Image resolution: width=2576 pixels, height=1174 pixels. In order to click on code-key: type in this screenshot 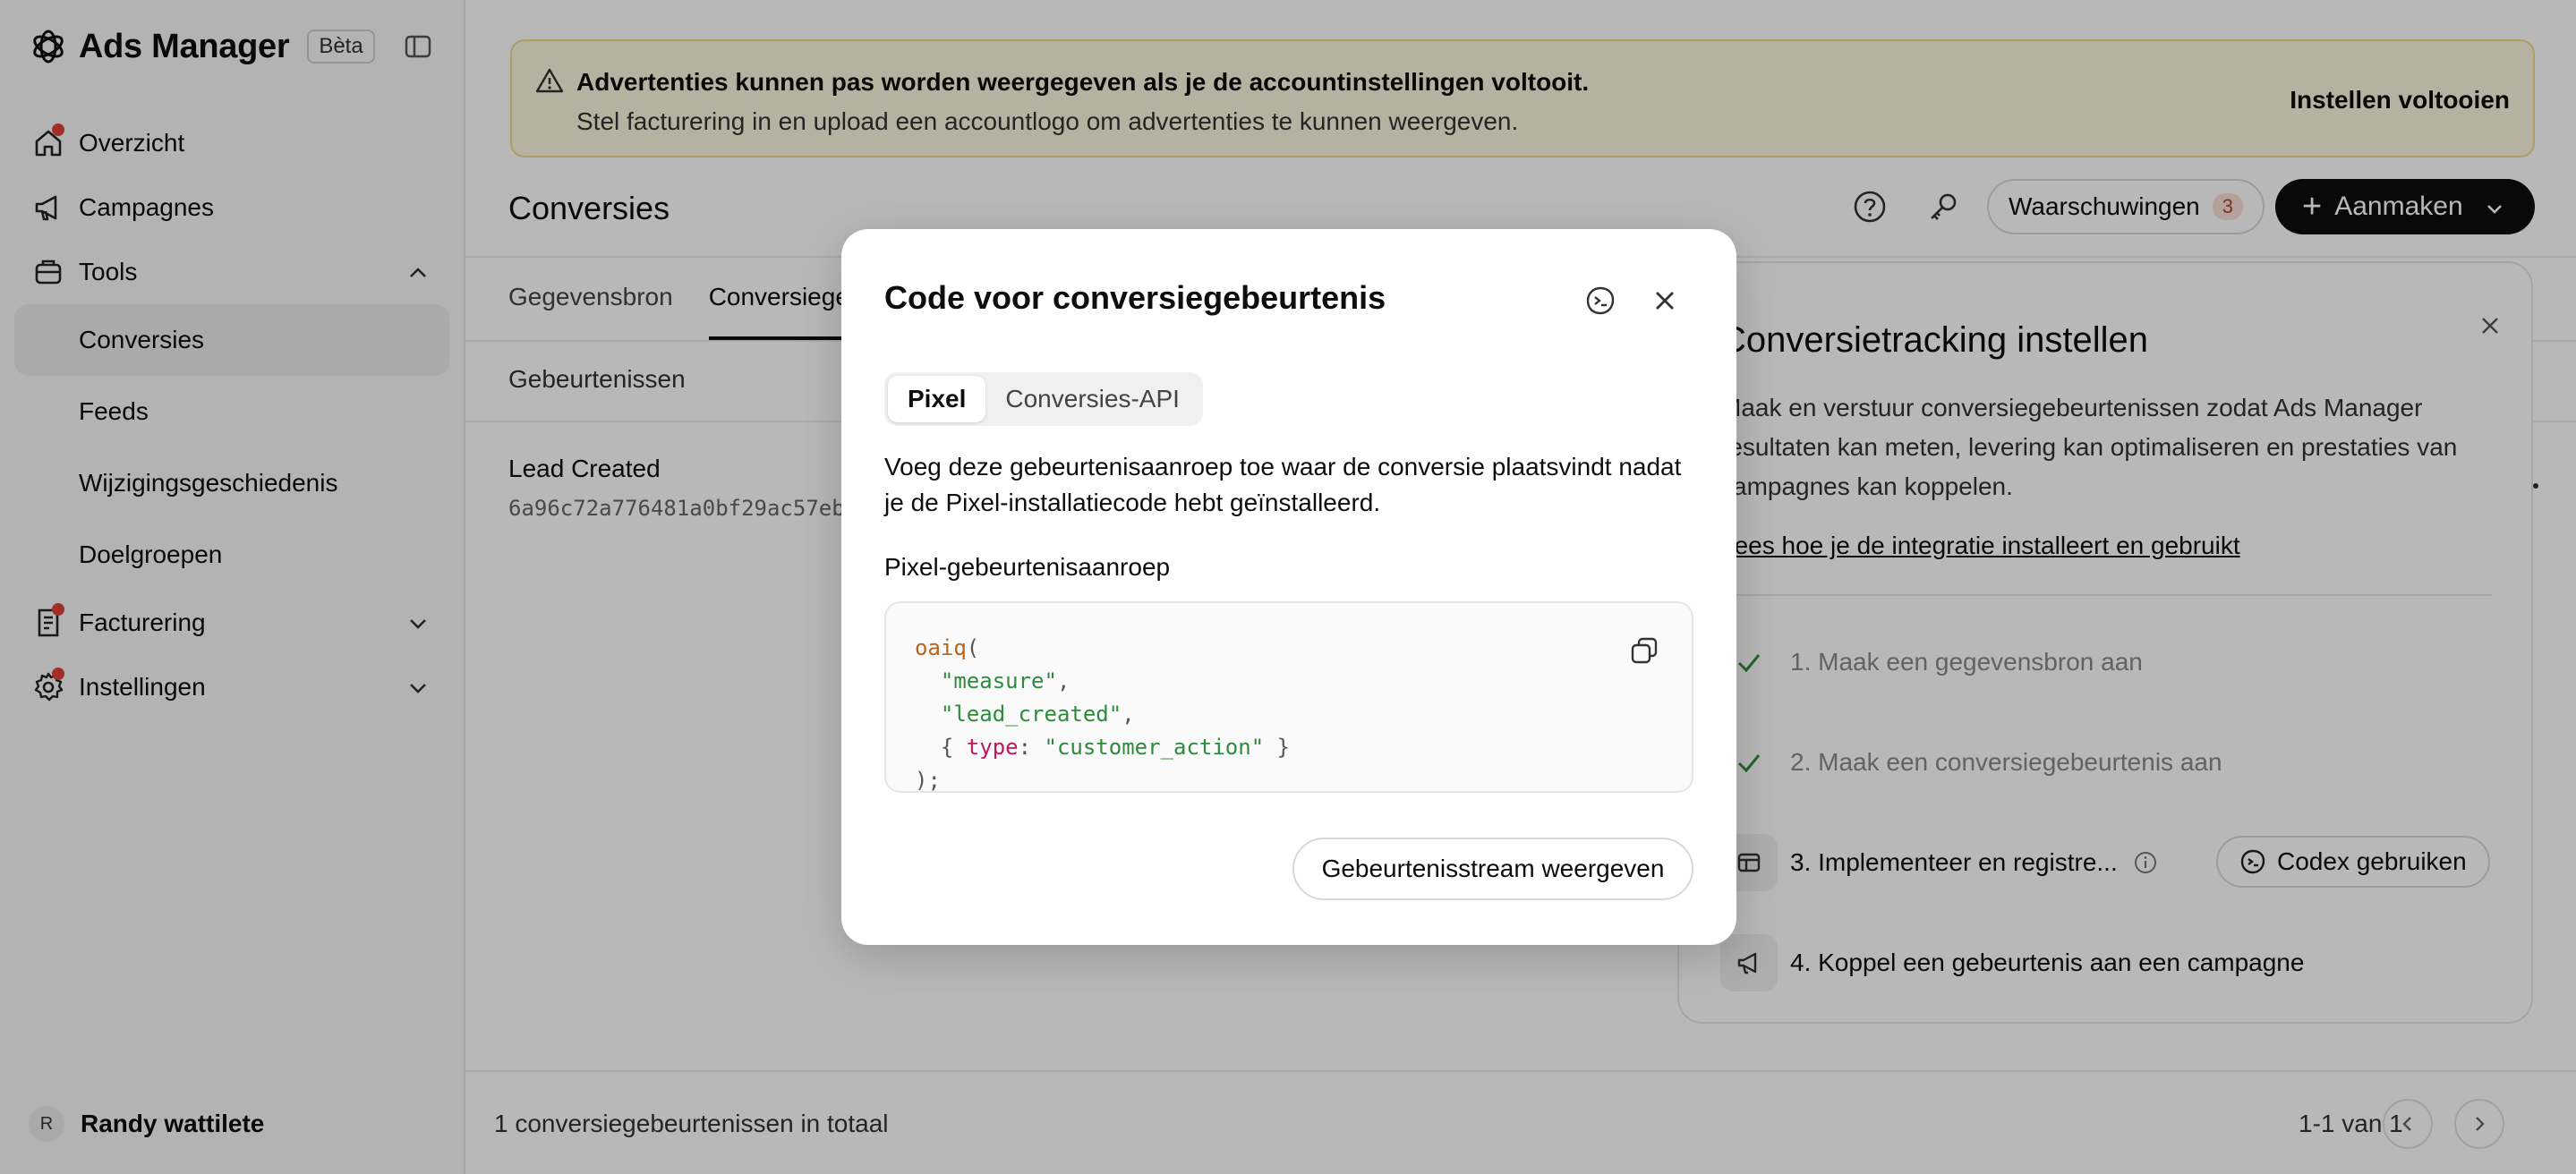, I will do `click(992, 747)`.